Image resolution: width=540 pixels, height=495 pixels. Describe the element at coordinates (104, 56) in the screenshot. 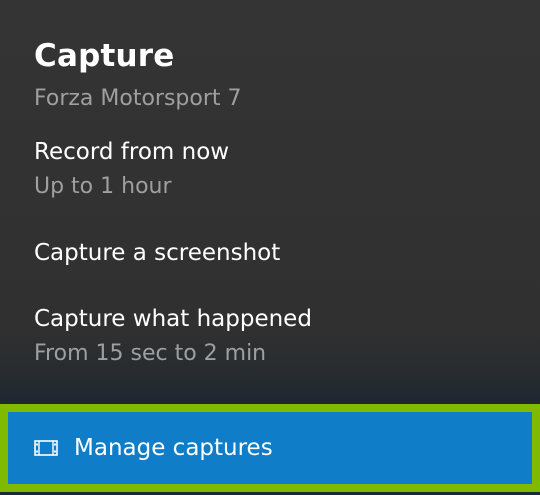

I see `panel-title: Capture` at that location.